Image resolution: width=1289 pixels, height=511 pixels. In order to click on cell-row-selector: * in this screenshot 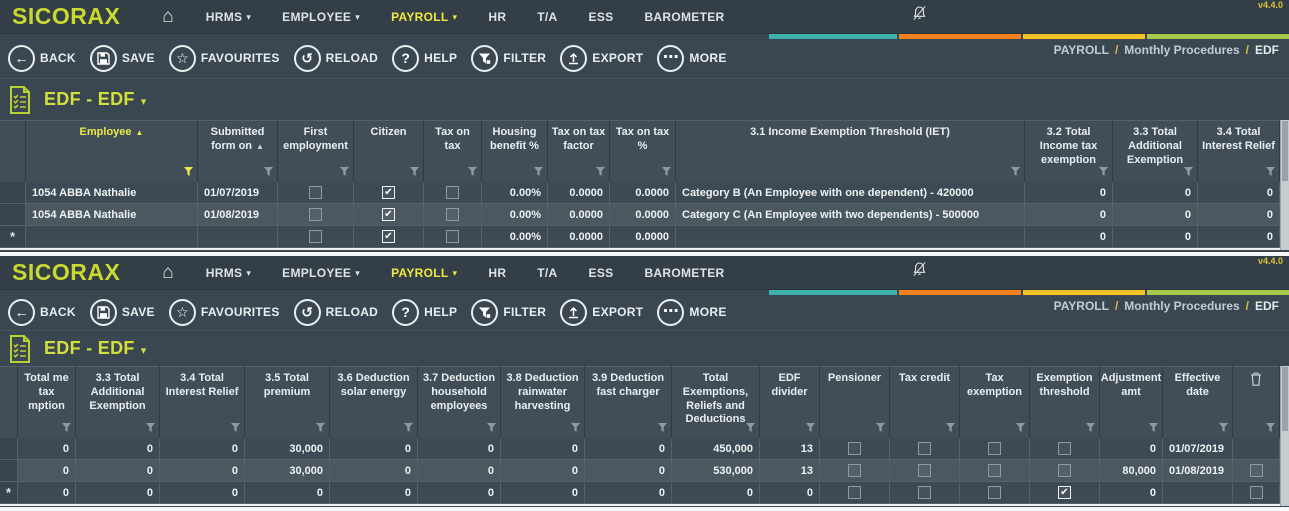, I will do `click(9, 492)`.